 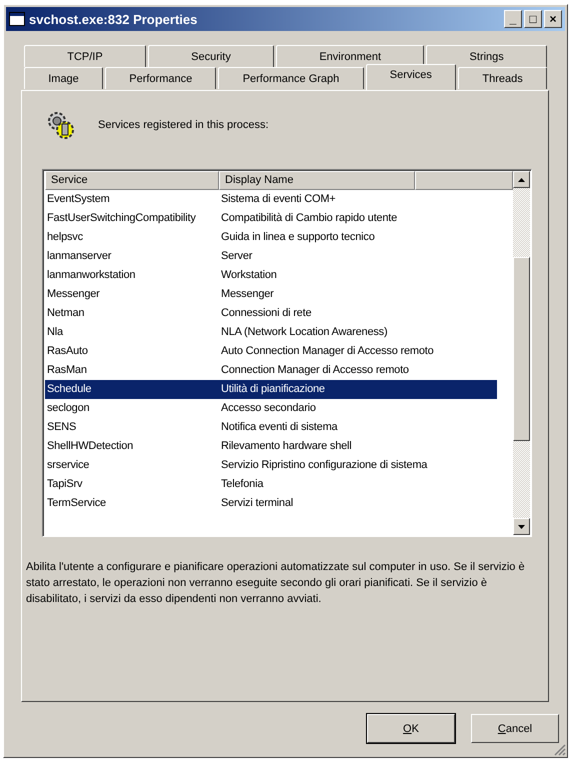 What do you see at coordinates (271, 370) in the screenshot?
I see `service-row: RasMan Connection Manager di Accesso remoto` at bounding box center [271, 370].